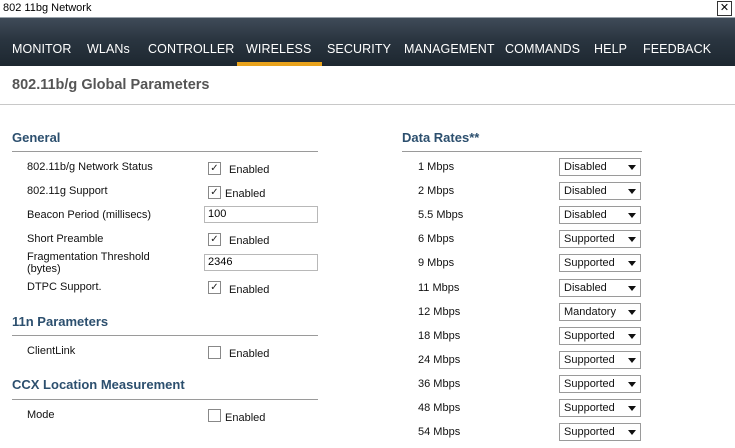 The height and width of the screenshot is (448, 735). I want to click on window-titlebar: 802 11bg Network ✕, so click(367, 9).